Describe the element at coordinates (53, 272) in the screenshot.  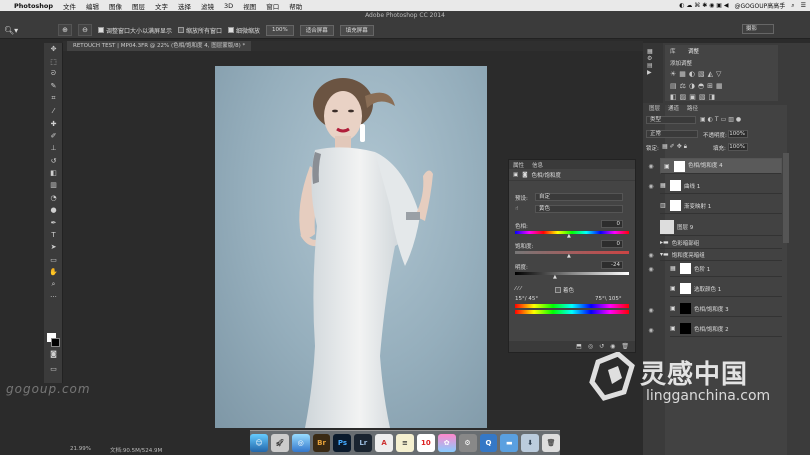
I see `hand-tool-icon: ✋` at that location.